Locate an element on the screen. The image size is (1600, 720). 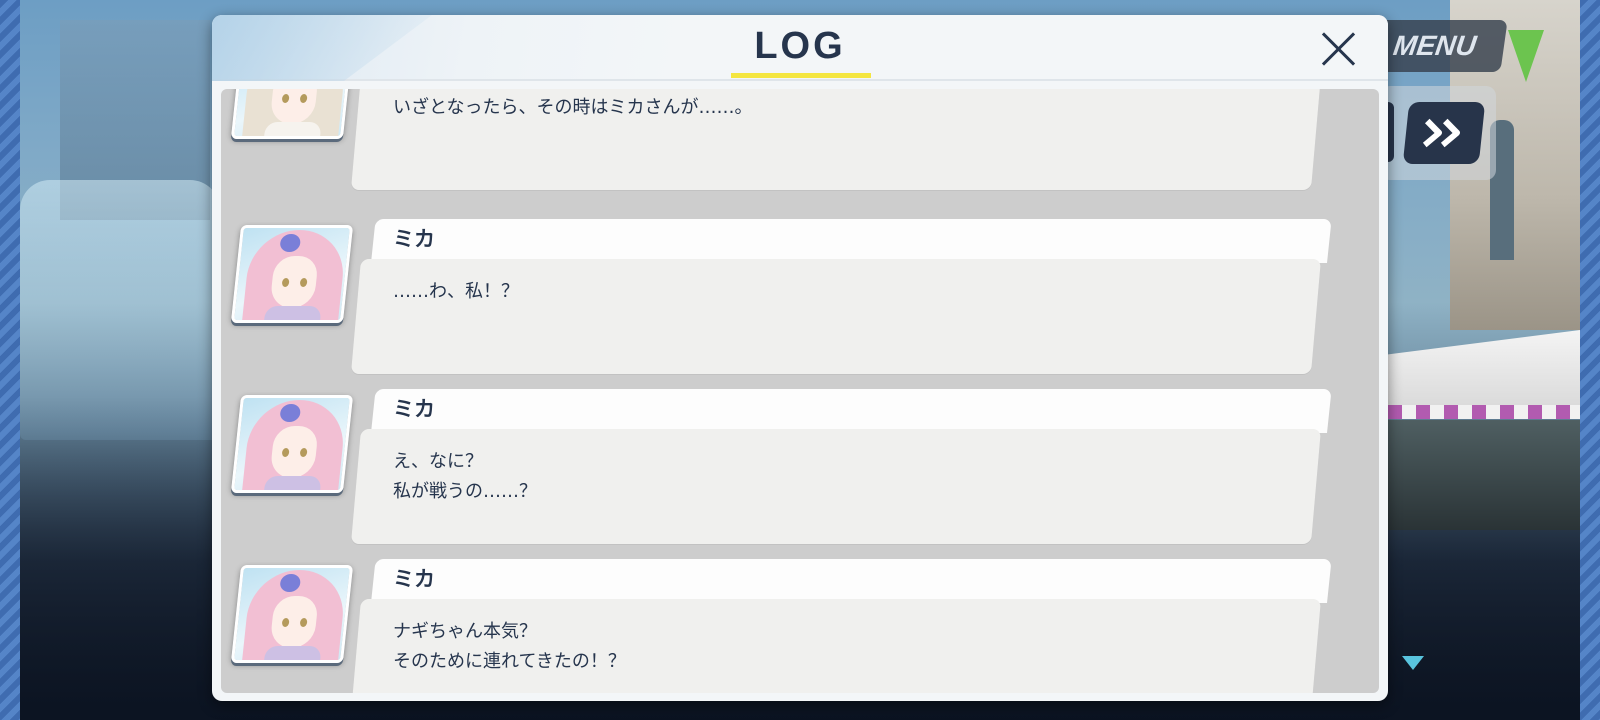
background-tent-trim is located at coordinates (1470, 412).